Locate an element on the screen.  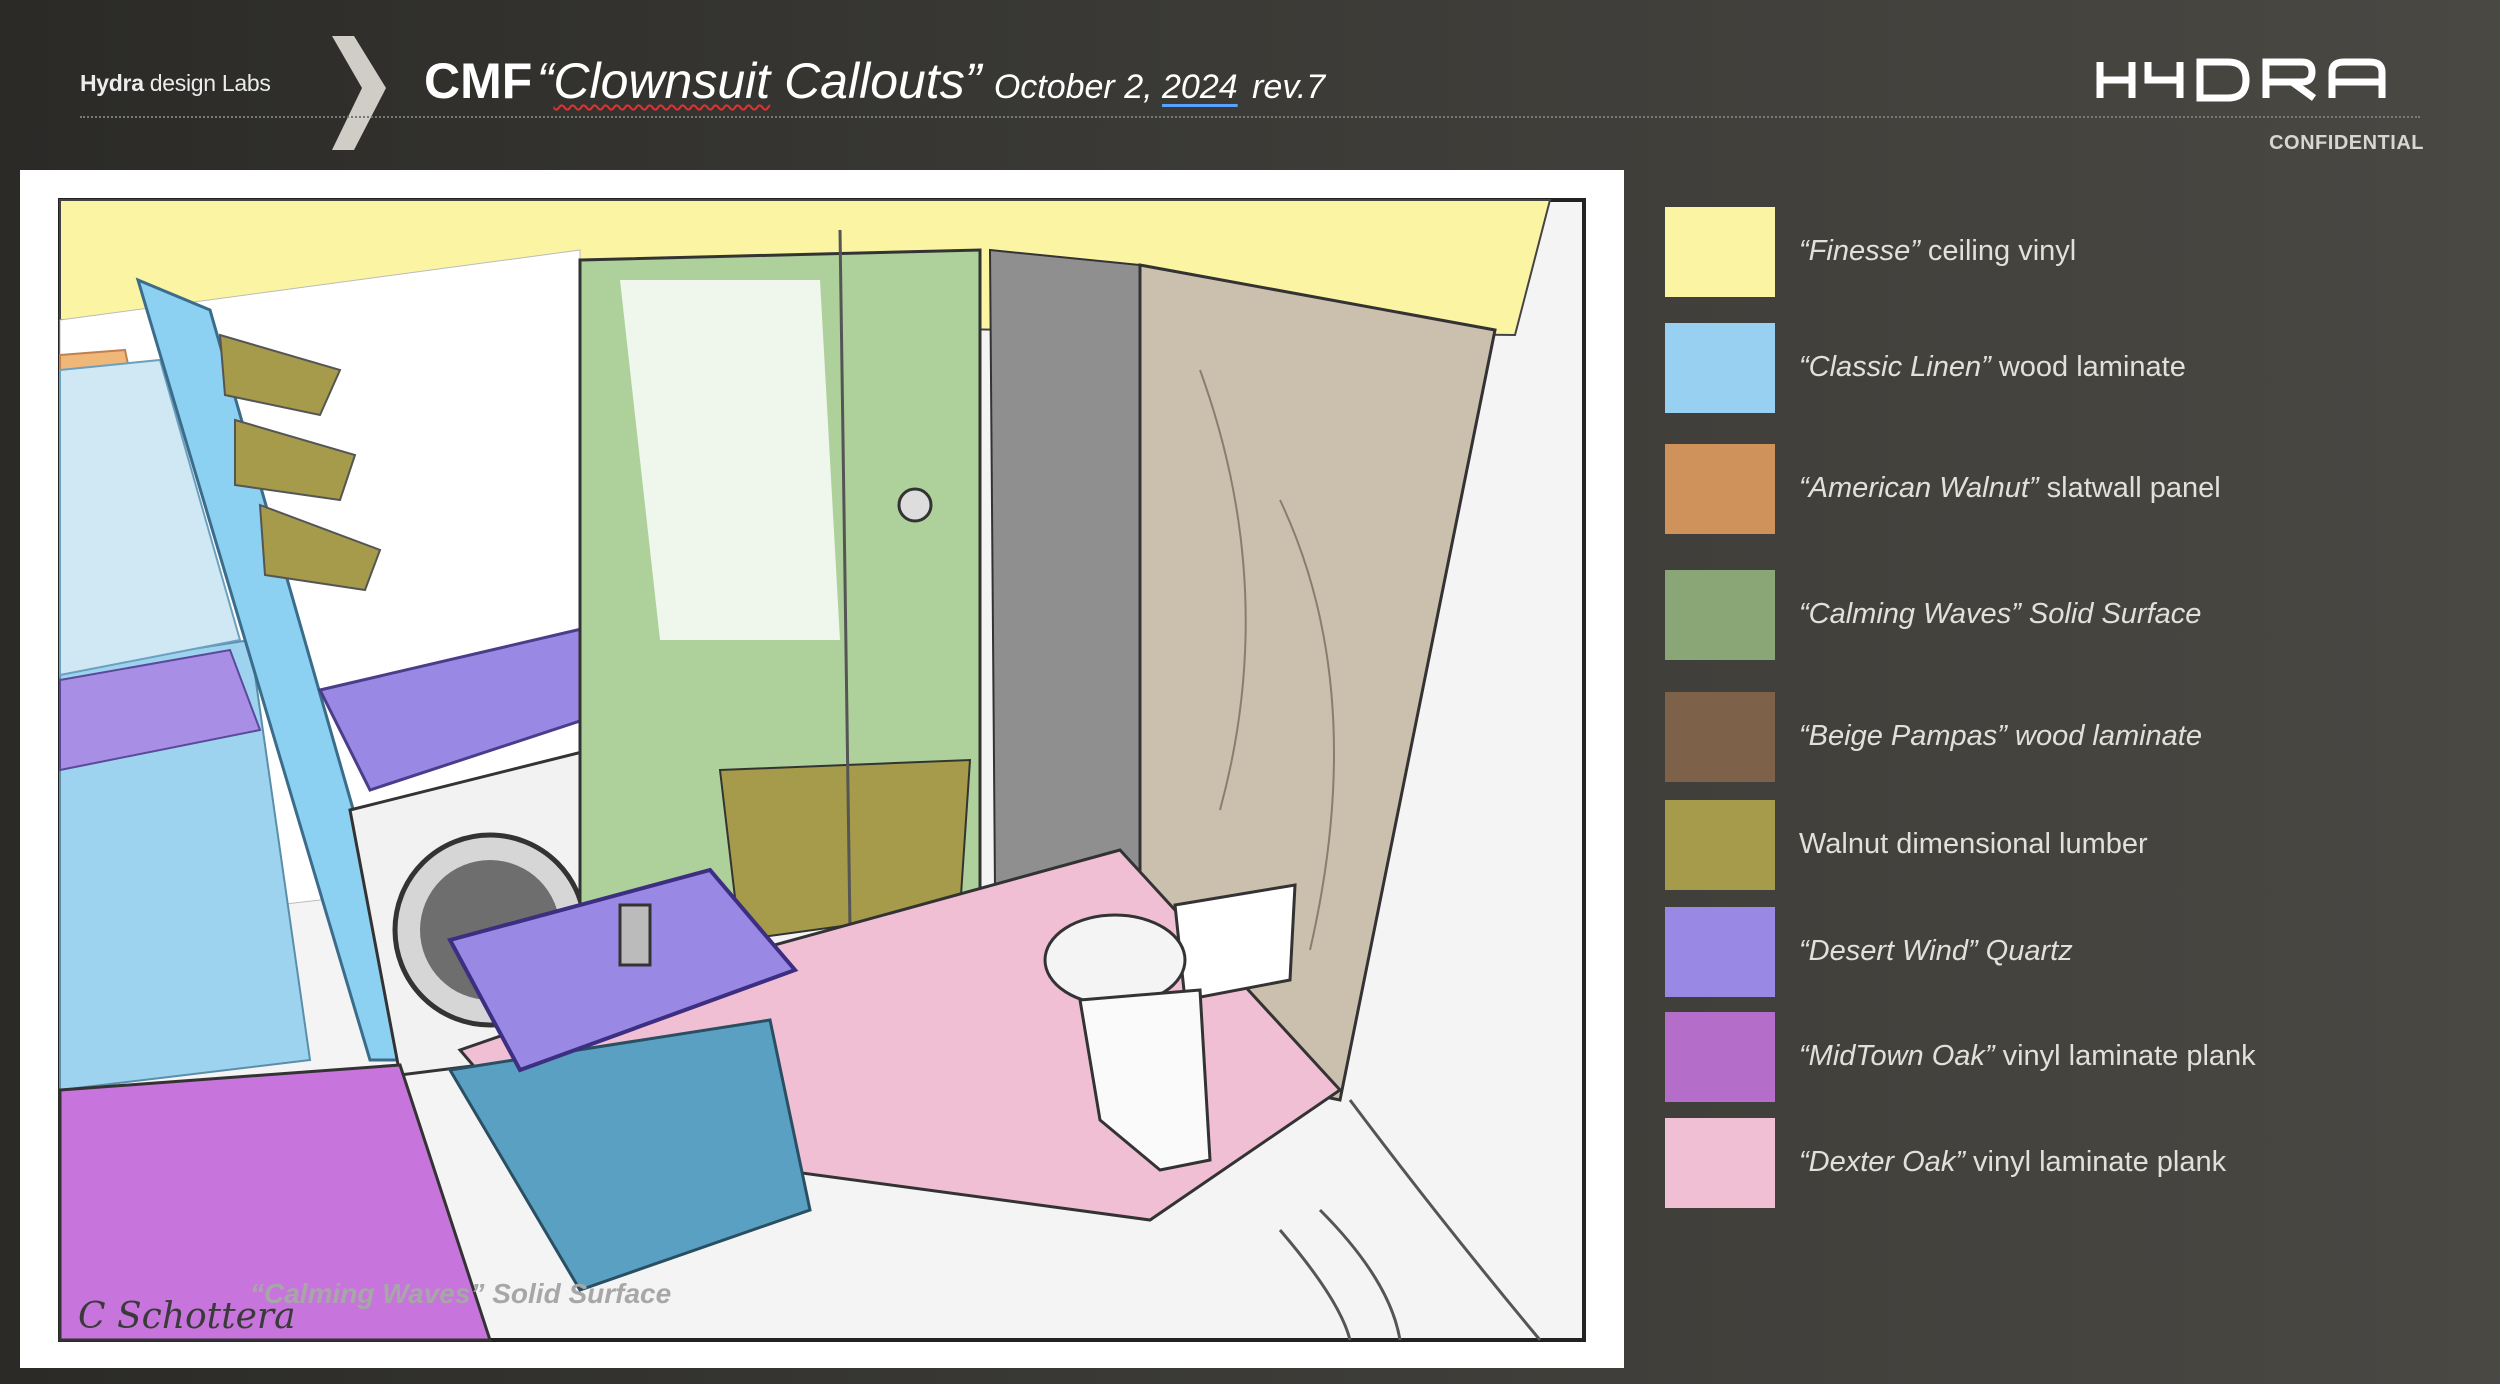
material-name: “Beige Pampas” is located at coordinates (1903, 736).